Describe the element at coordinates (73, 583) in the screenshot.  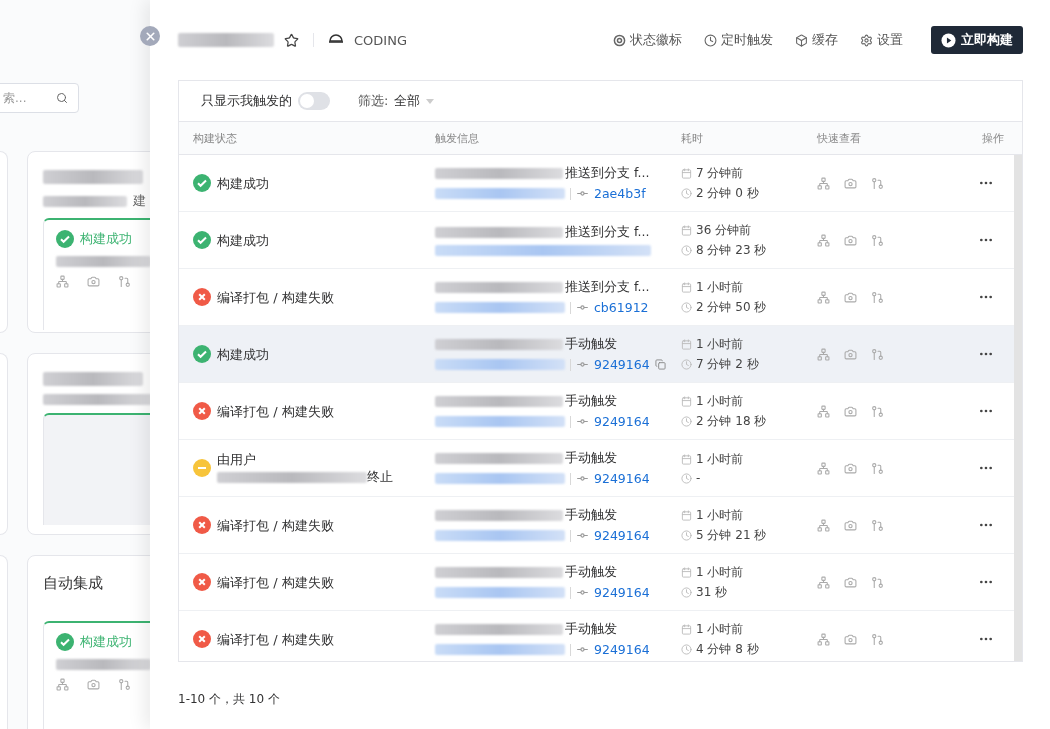
I see `card-title: 自动集成` at that location.